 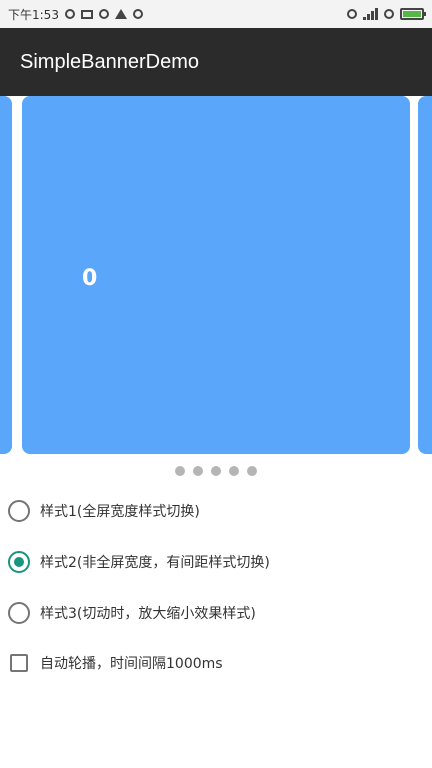 I want to click on banner-indicator, so click(x=216, y=471).